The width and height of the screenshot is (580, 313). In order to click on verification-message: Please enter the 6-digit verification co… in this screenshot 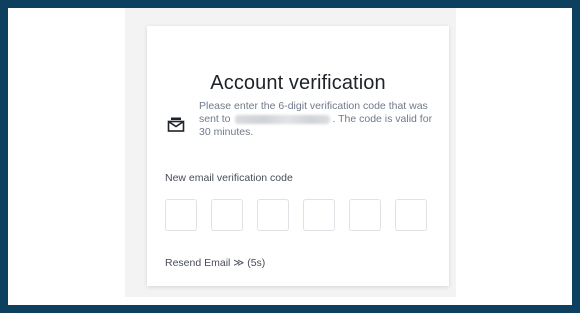, I will do `click(317, 119)`.